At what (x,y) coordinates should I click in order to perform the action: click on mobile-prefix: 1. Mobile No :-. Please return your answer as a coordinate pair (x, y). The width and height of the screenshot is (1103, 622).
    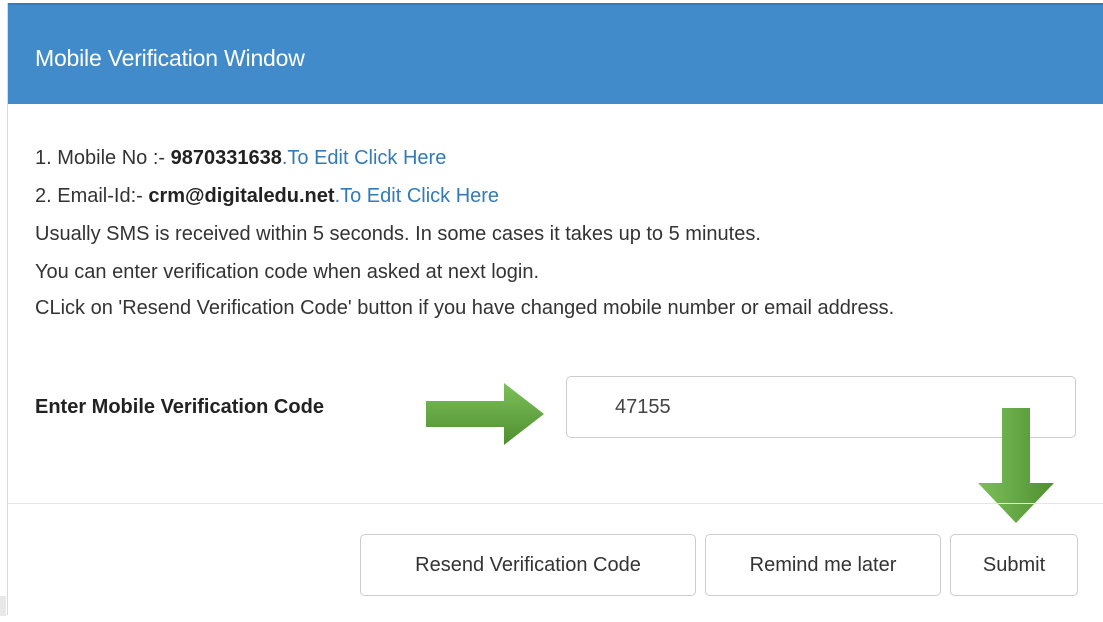
    Looking at the image, I should click on (103, 158).